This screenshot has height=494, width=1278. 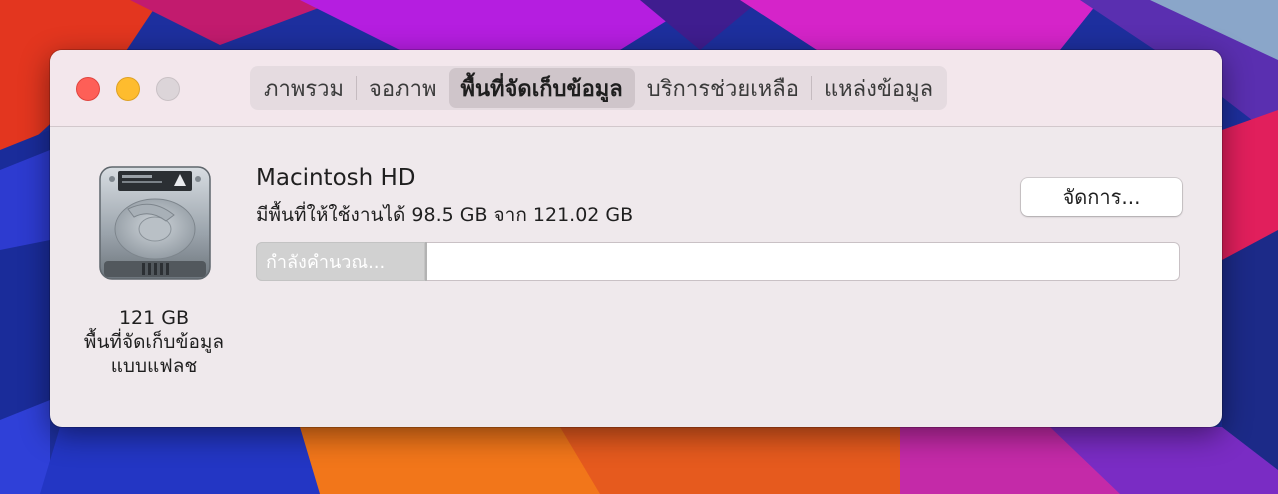 I want to click on tab-displays: จอภาพ, so click(x=402, y=88).